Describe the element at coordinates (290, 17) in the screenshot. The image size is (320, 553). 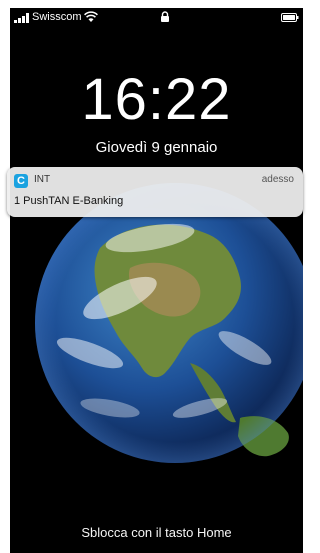
I see `battery-icon` at that location.